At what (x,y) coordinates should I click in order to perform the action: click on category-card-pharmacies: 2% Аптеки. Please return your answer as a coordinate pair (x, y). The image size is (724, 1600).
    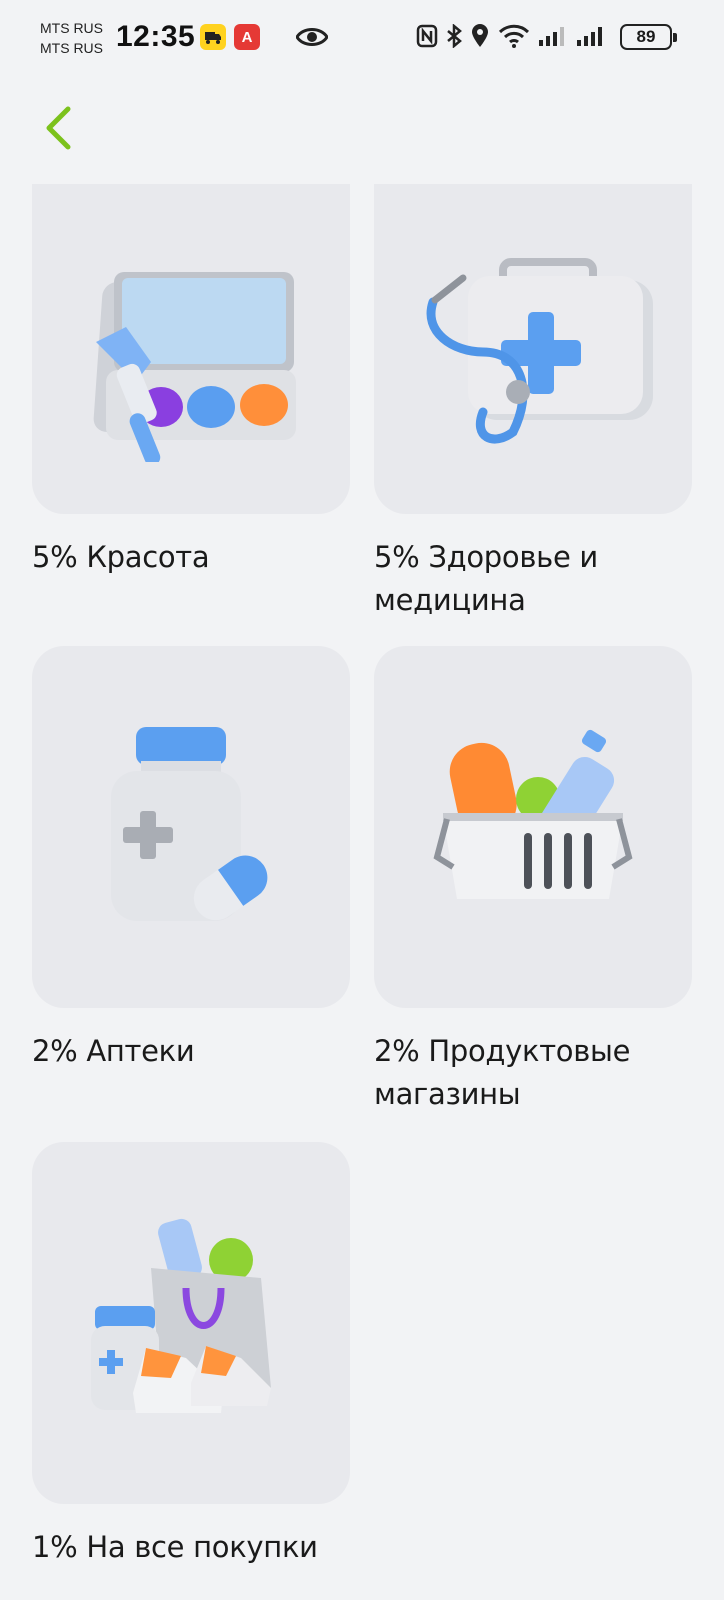
    Looking at the image, I should click on (191, 859).